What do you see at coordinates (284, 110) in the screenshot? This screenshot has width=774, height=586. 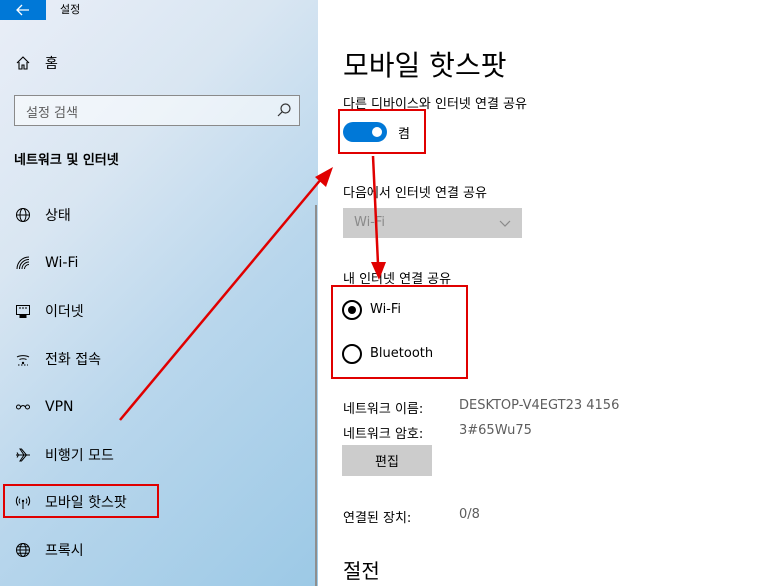 I see `search-icon` at bounding box center [284, 110].